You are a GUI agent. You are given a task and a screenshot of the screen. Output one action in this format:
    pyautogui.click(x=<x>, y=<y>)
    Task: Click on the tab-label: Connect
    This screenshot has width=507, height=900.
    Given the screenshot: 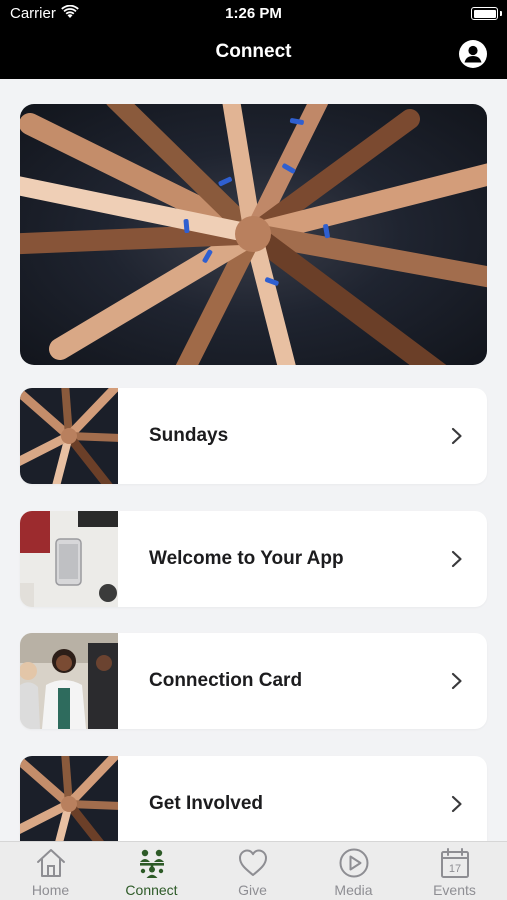 What is the action you would take?
    pyautogui.click(x=151, y=890)
    